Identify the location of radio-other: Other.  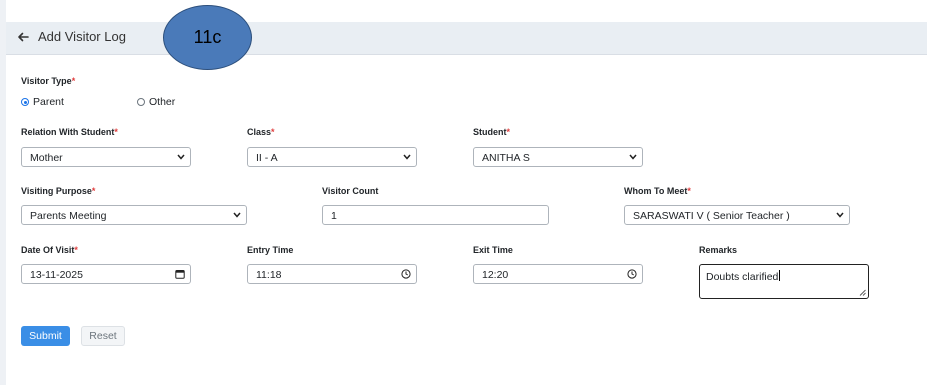
(156, 102).